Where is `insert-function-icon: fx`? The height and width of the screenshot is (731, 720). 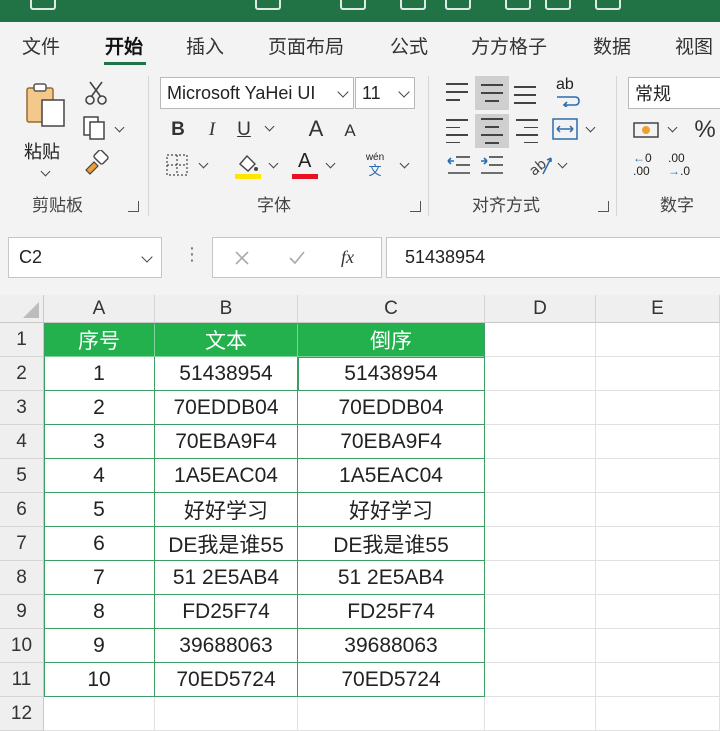 insert-function-icon: fx is located at coordinates (347, 257).